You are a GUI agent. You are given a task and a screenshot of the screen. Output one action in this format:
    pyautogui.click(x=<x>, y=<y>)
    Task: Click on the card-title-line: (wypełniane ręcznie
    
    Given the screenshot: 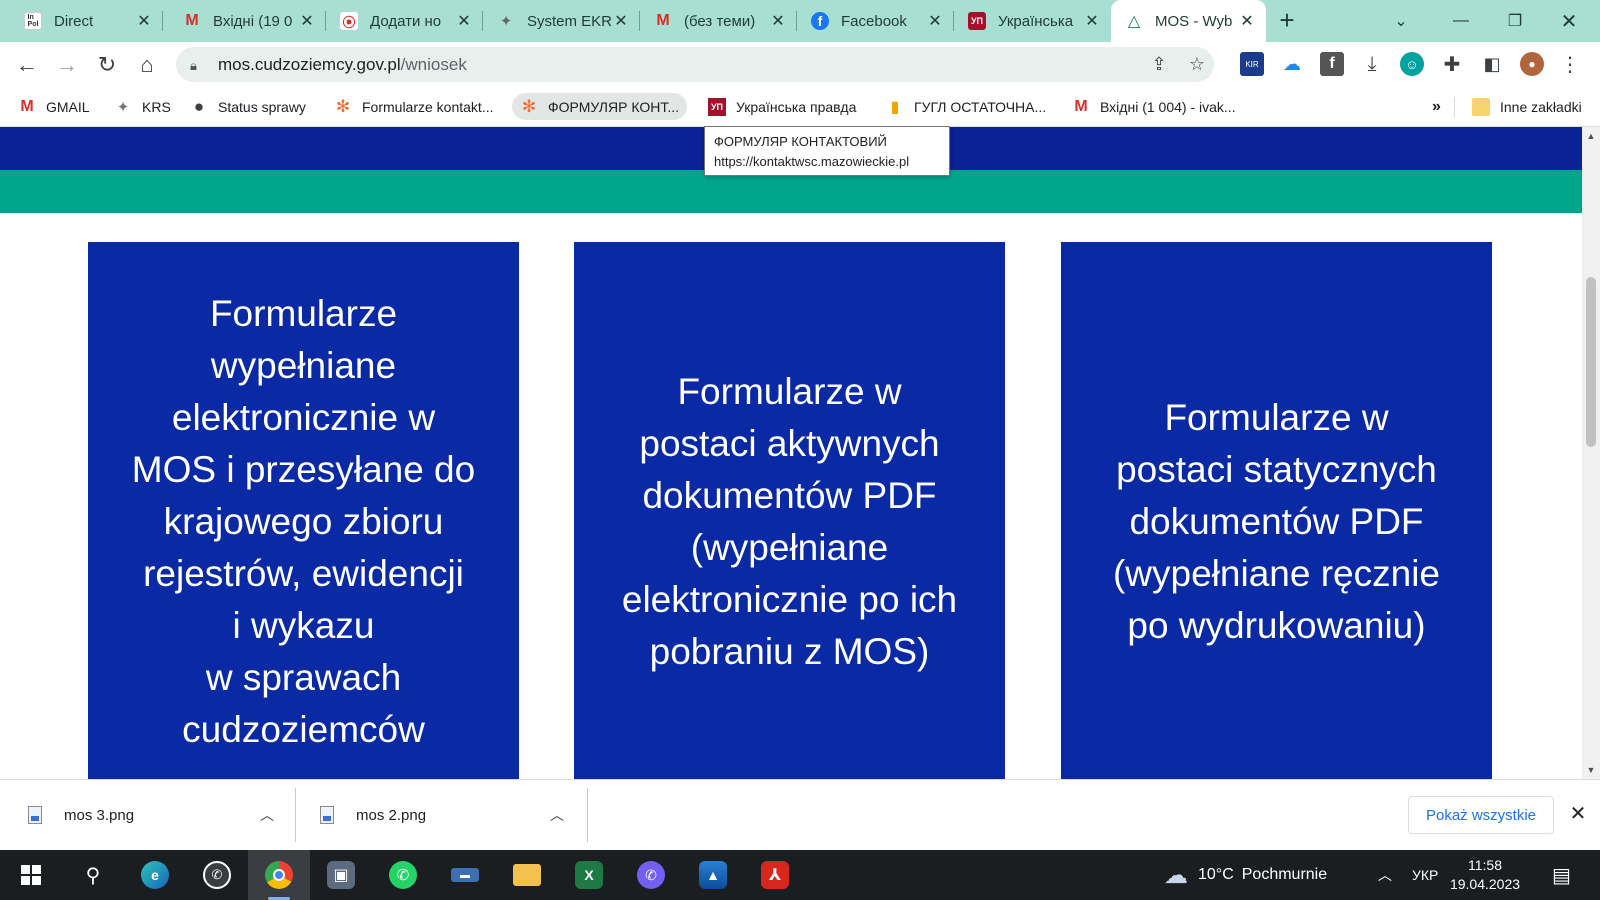 What is the action you would take?
    pyautogui.click(x=1276, y=573)
    